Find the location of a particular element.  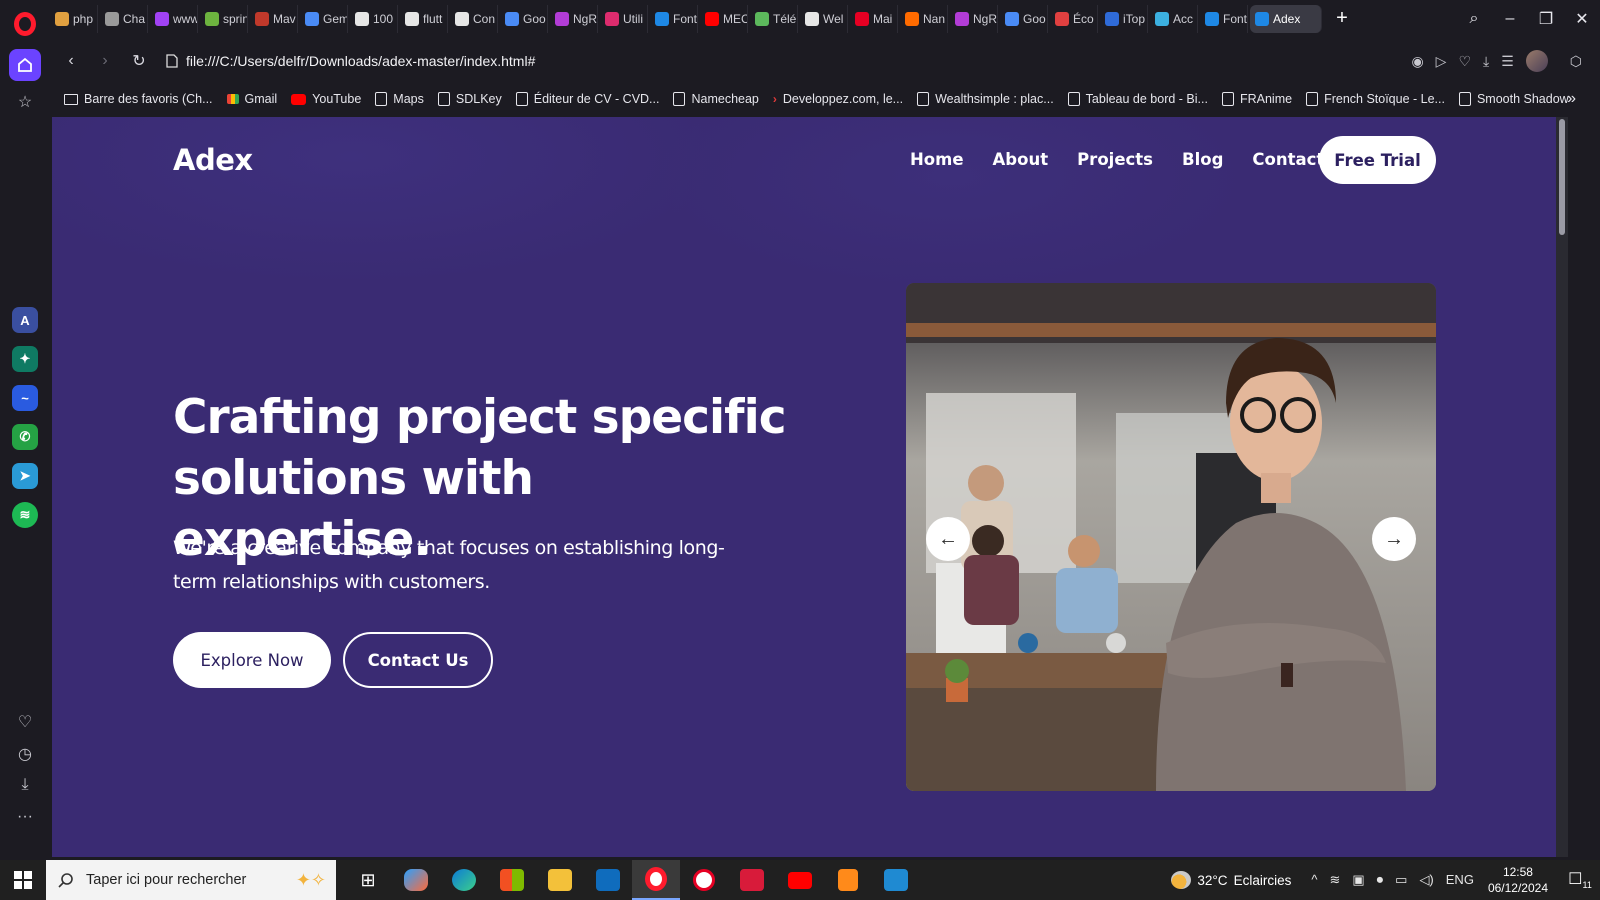

volume-icon: ◁) is located at coordinates (1426, 880).